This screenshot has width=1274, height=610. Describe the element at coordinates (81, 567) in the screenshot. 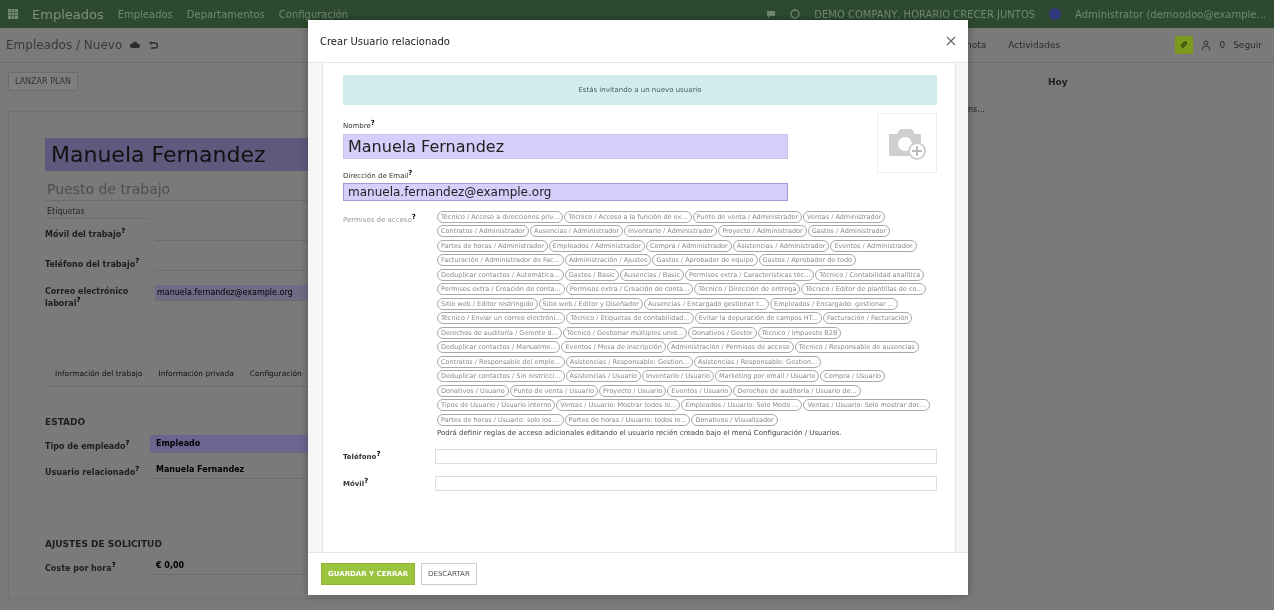

I see `field-label: Coste por hora$^{?}$` at that location.